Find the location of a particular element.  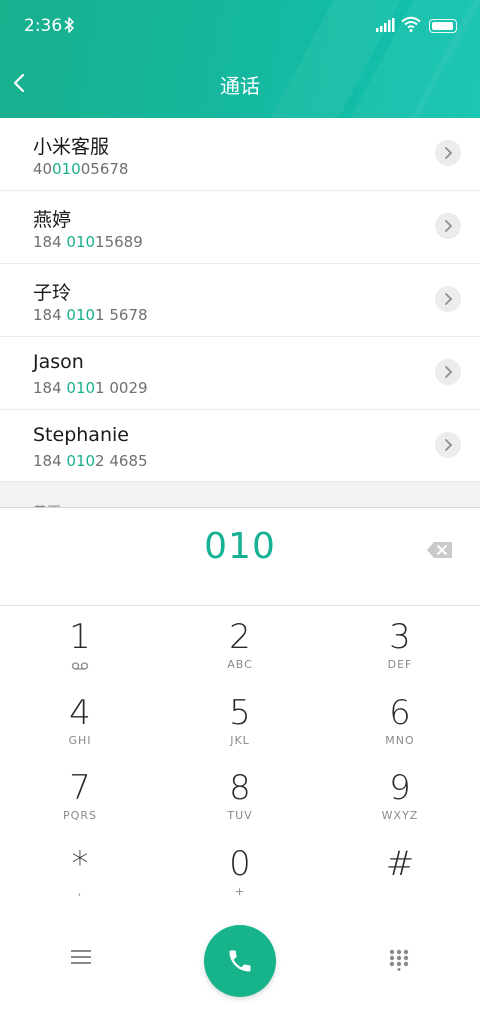

contact-number: 4001005678 is located at coordinates (81, 169).